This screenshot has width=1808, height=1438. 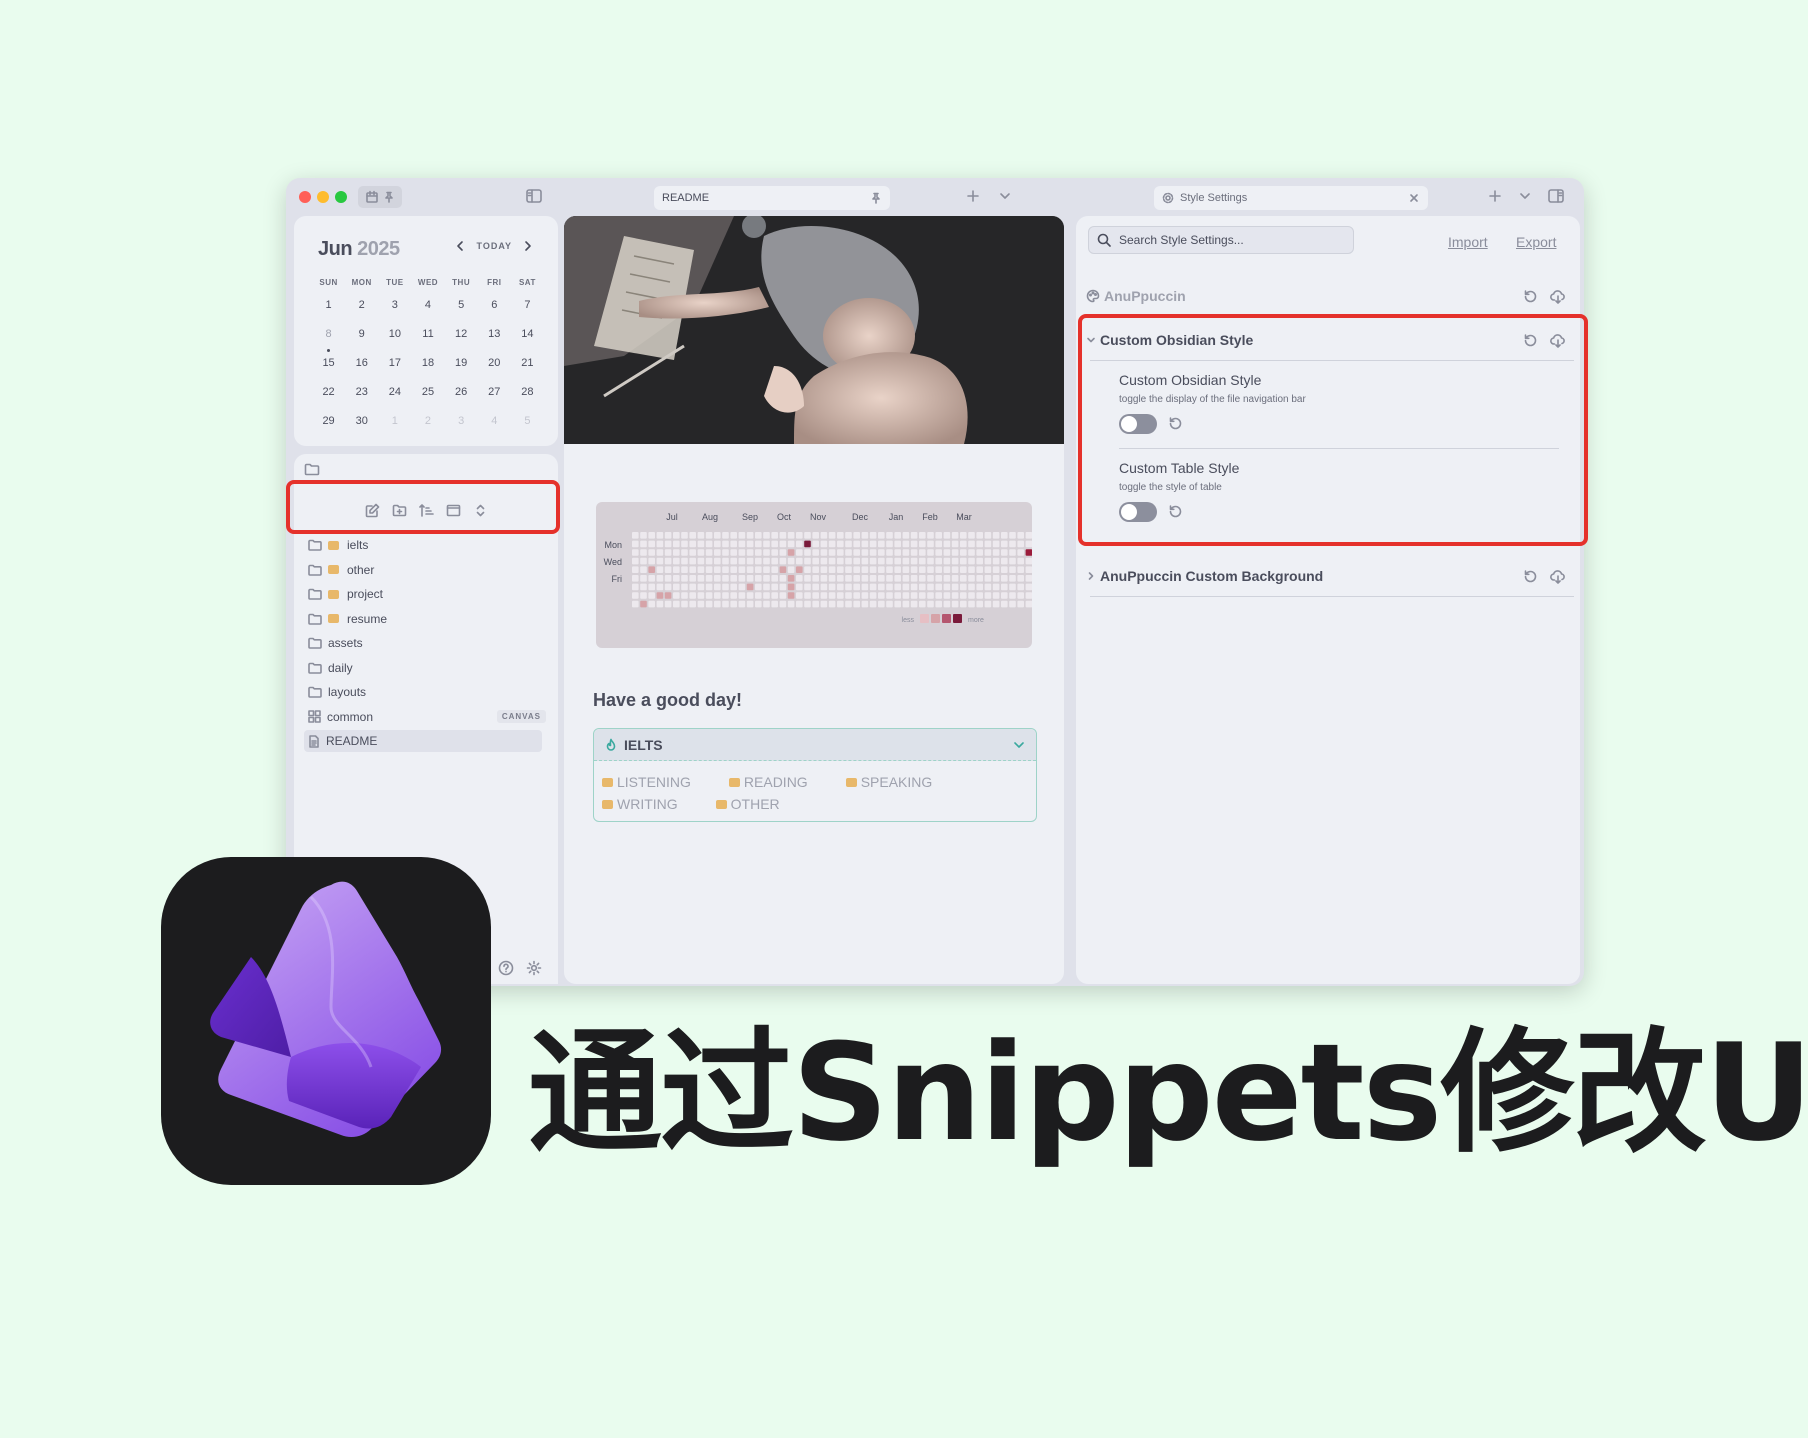 What do you see at coordinates (461, 308) in the screenshot?
I see `calendar-day: 5` at bounding box center [461, 308].